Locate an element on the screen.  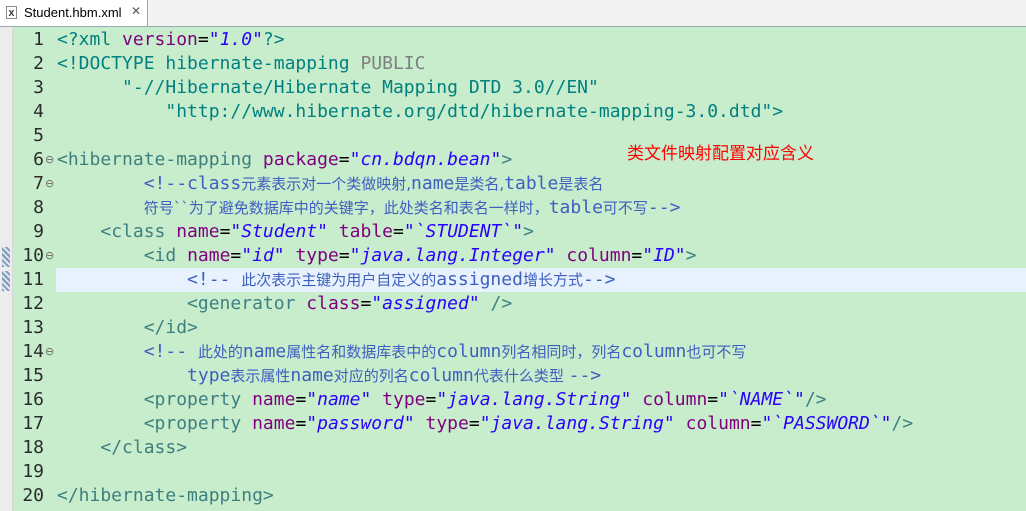
comment-text: 可不写 is located at coordinates (625, 208).